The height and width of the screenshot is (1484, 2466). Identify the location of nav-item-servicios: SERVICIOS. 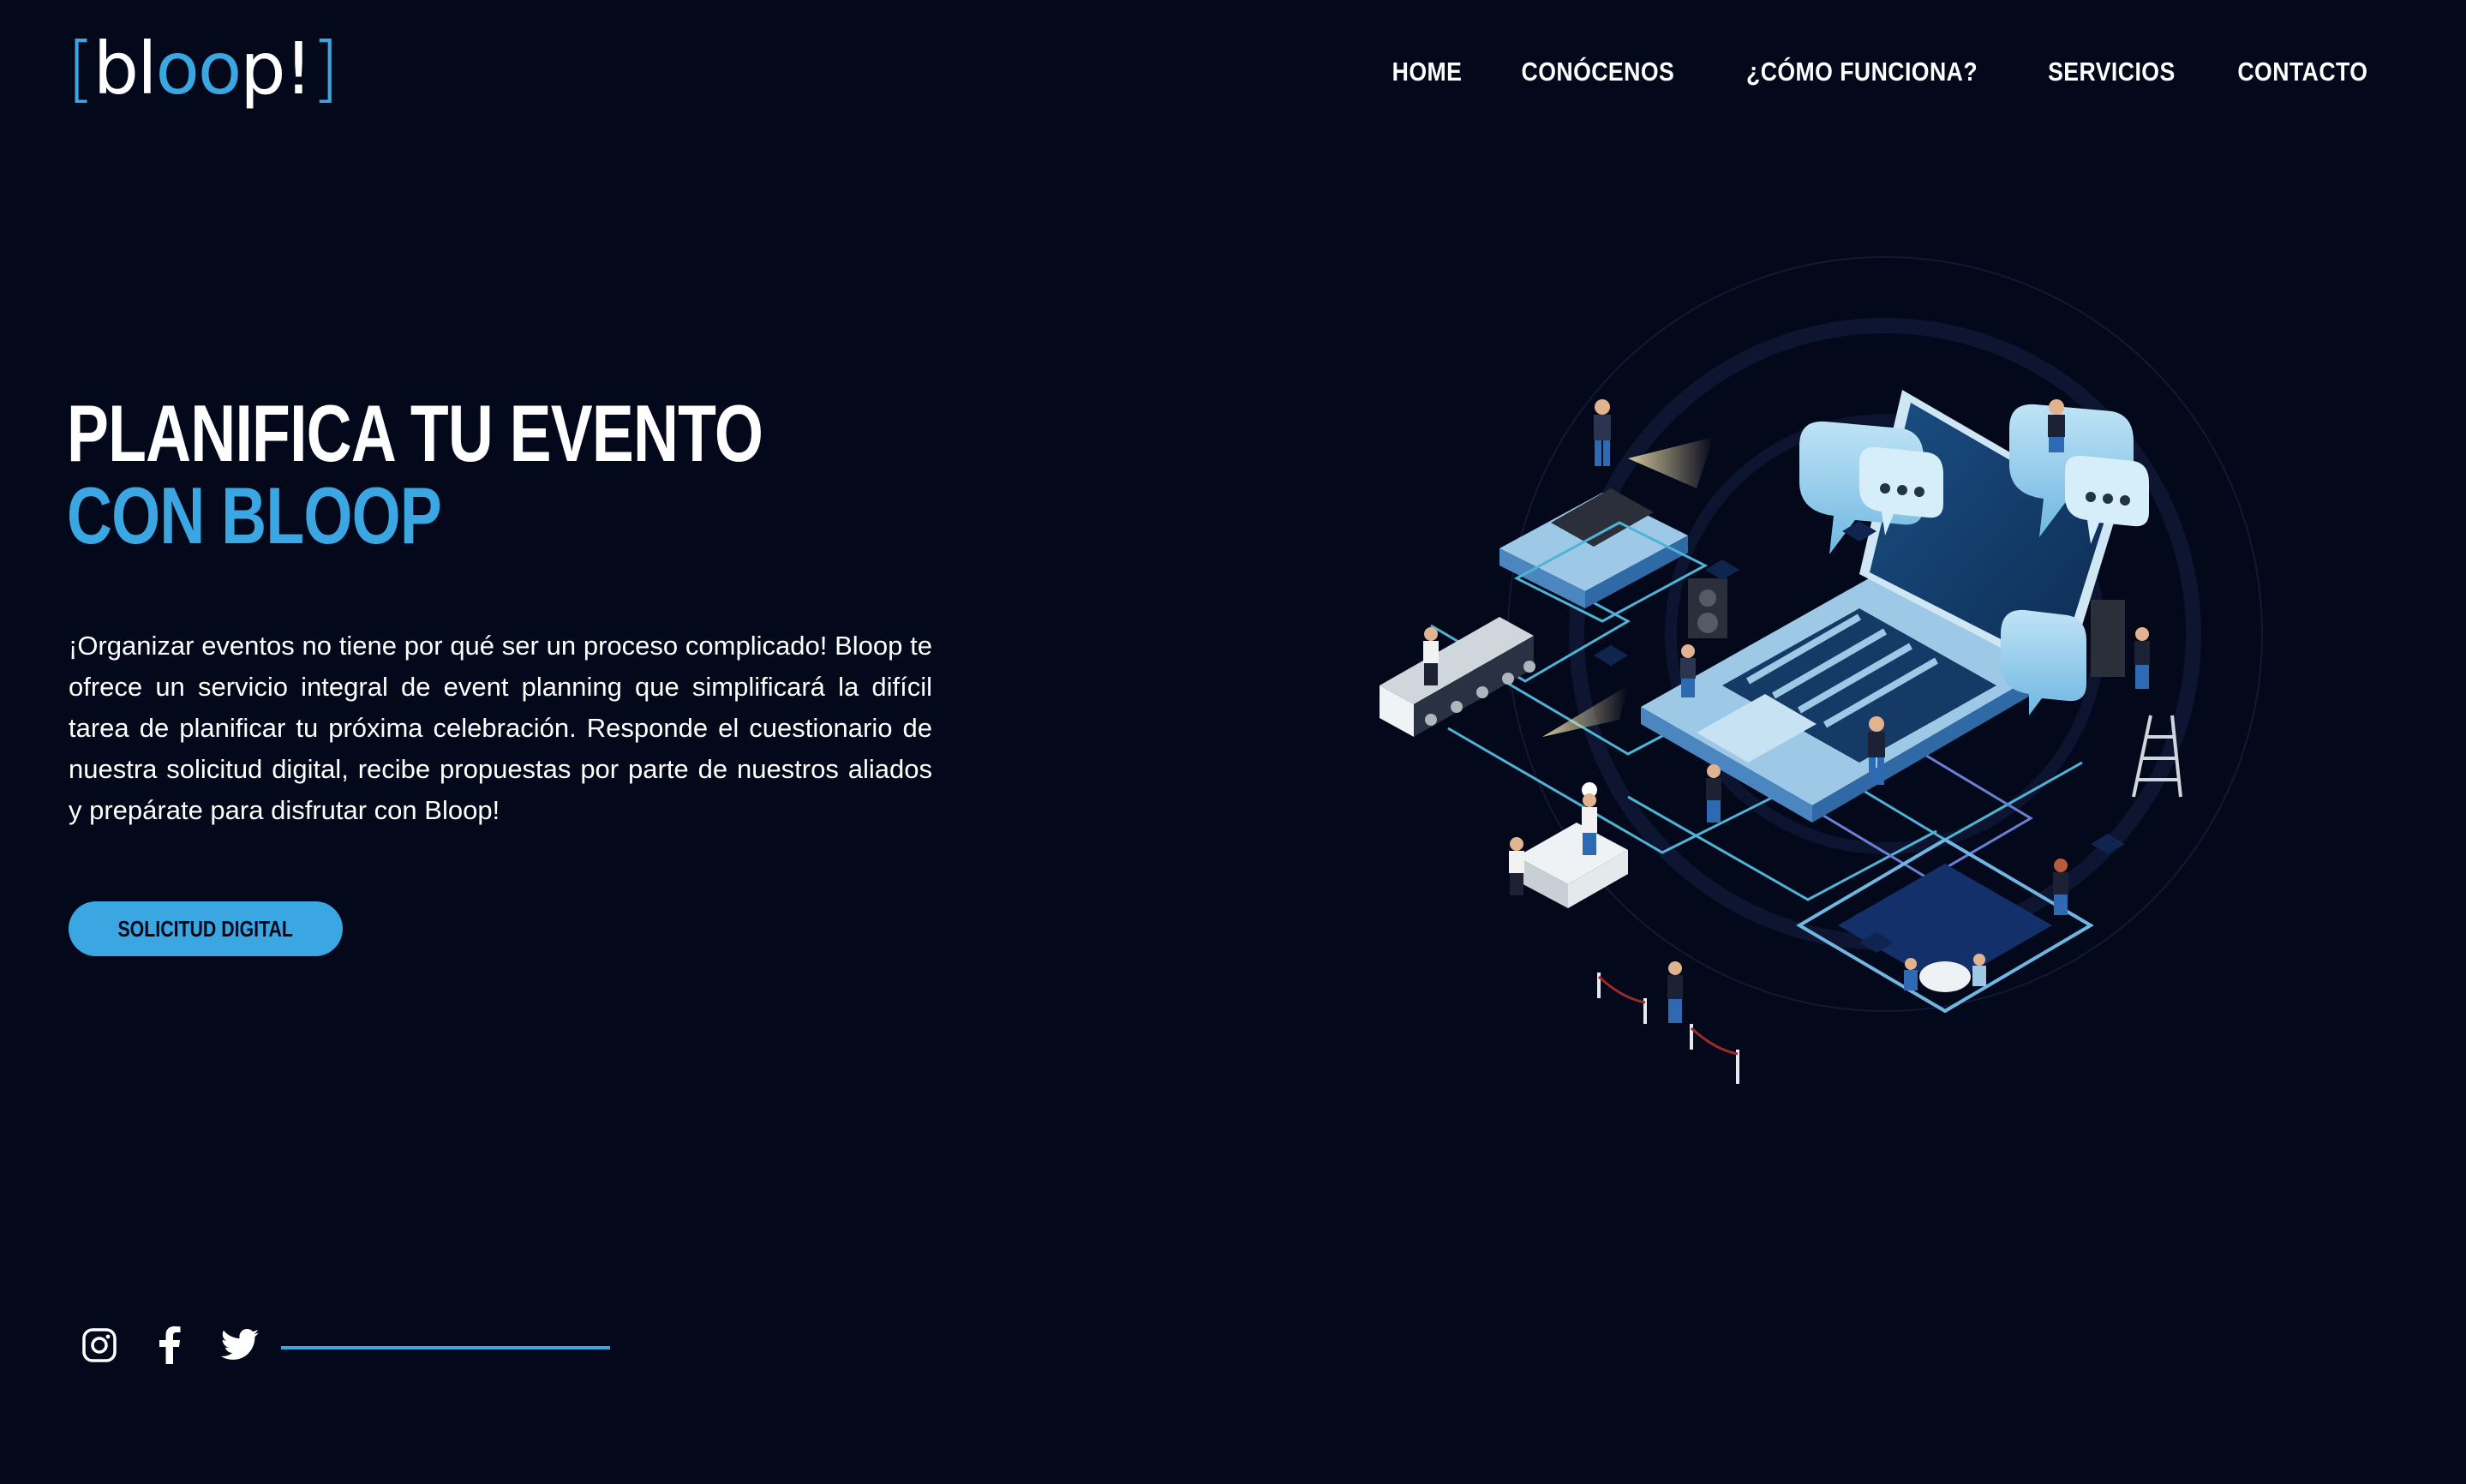
(2112, 72).